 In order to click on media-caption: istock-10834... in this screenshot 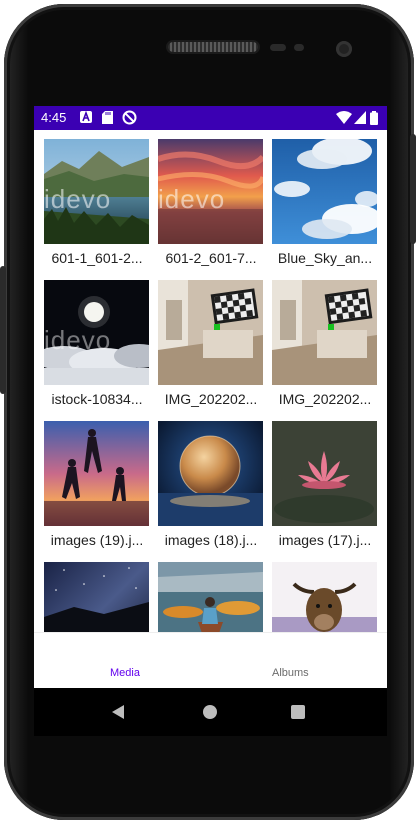, I will do `click(97, 399)`.